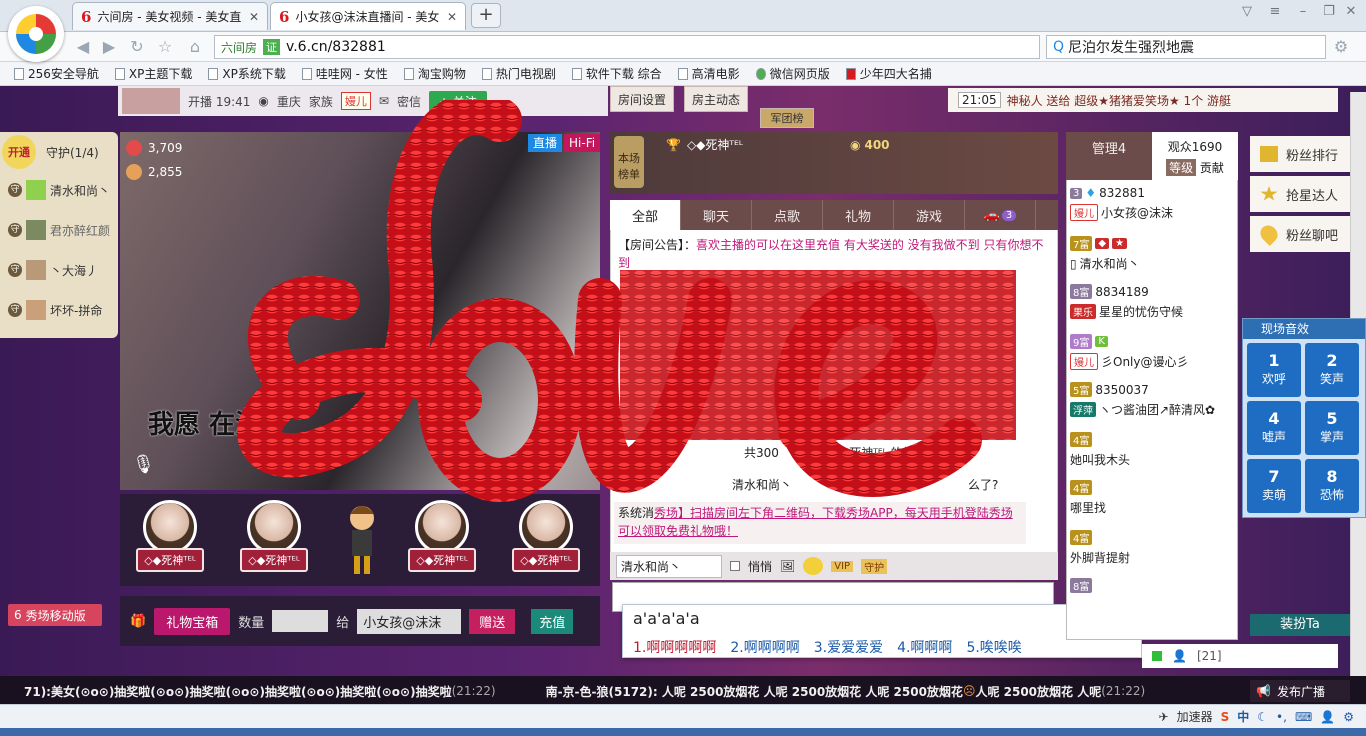  What do you see at coordinates (764, 647) in the screenshot?
I see `ime-candidate: 2.啊啊啊啊` at bounding box center [764, 647].